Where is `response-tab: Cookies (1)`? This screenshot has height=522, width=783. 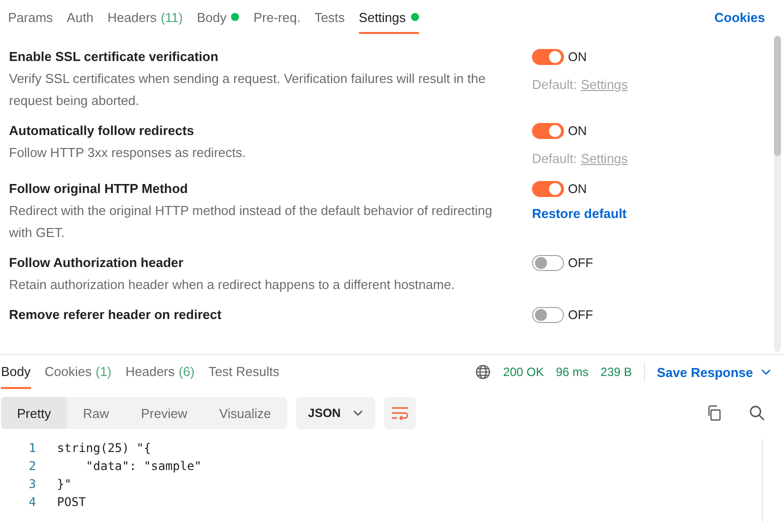 response-tab: Cookies (1) is located at coordinates (78, 372).